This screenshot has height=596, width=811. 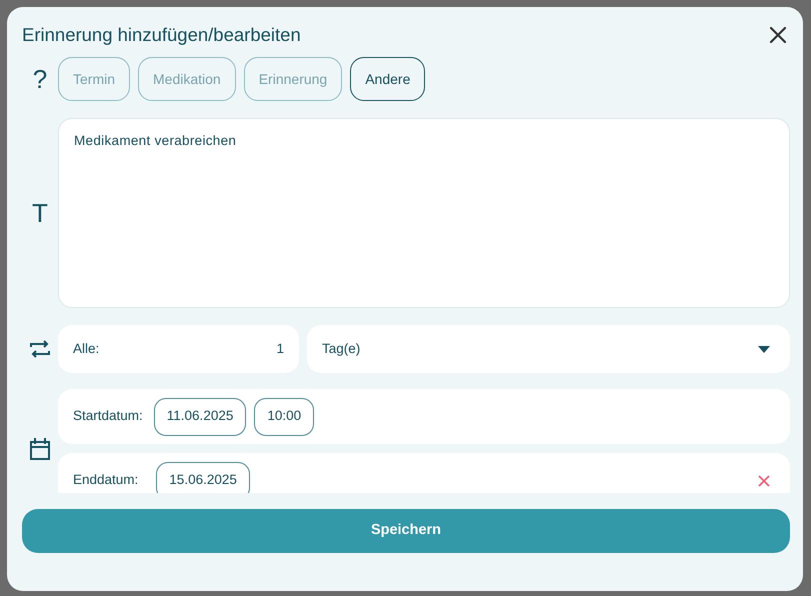 What do you see at coordinates (388, 79) in the screenshot?
I see `type-tab: Andere` at bounding box center [388, 79].